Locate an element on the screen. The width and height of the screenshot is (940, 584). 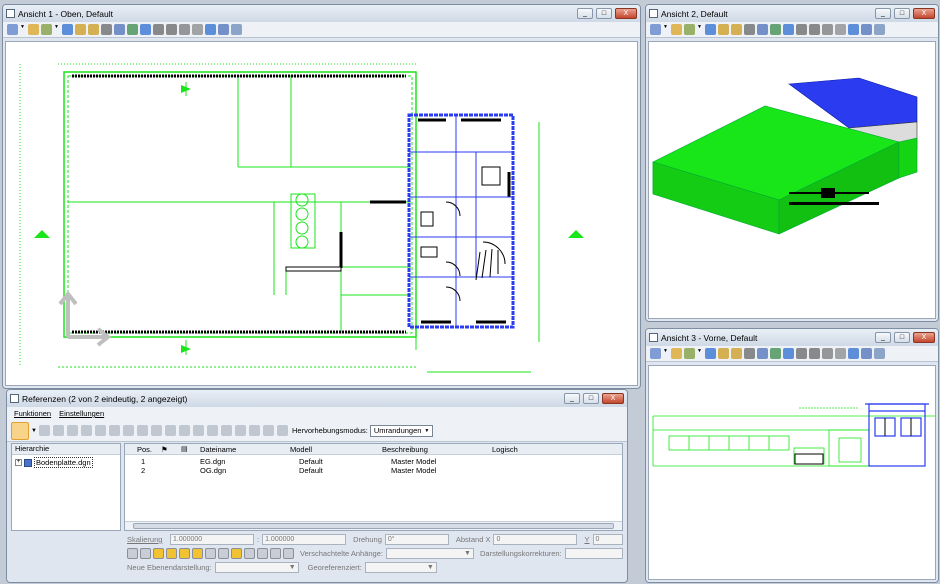
col-pos: Pos. is located at coordinates (140, 449).